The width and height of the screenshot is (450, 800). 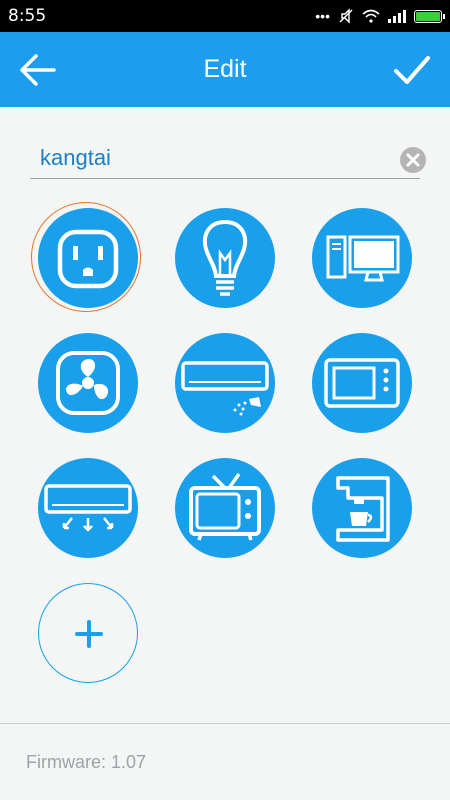 I want to click on more-notifications-icon: •••, so click(x=322, y=16).